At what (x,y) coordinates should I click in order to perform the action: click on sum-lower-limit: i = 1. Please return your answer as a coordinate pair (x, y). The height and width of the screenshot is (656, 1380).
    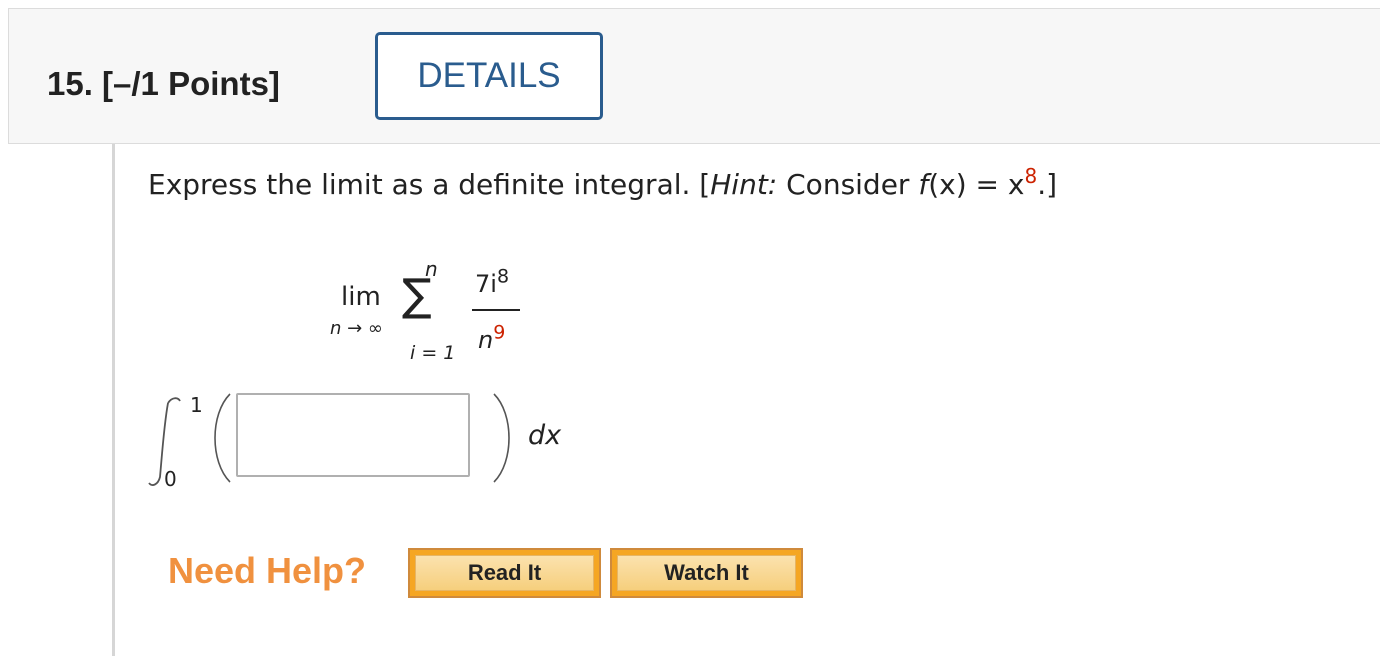
    Looking at the image, I should click on (433, 353).